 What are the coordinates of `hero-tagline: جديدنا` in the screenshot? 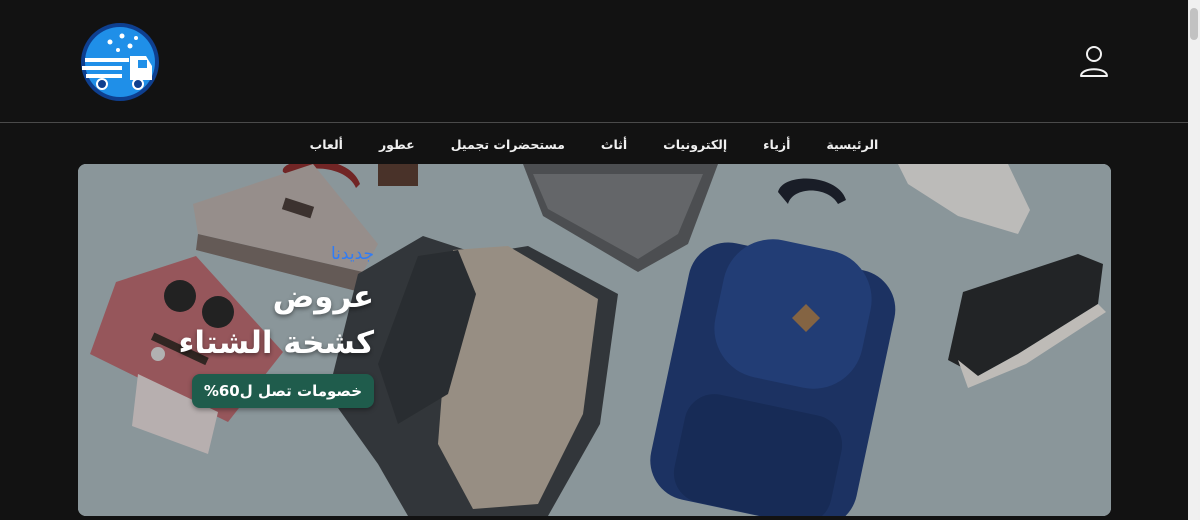 It's located at (352, 254).